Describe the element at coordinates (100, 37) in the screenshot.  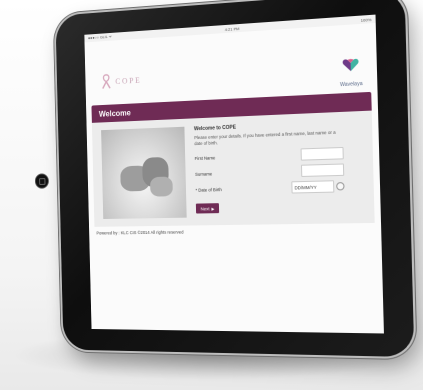
I see `status-carrier: ●●●○○ GLIL ᯤ` at that location.